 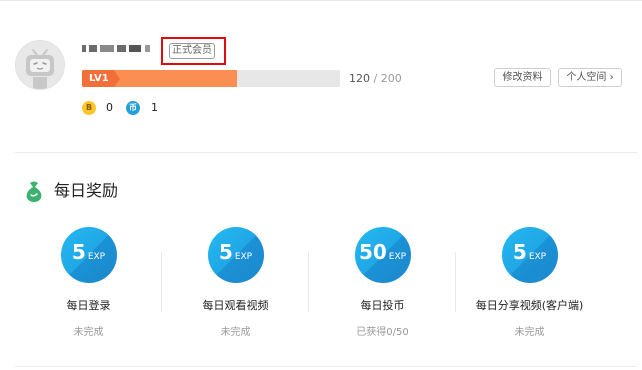 What do you see at coordinates (40, 69) in the screenshot?
I see `bilibili-tv-avatar-icon` at bounding box center [40, 69].